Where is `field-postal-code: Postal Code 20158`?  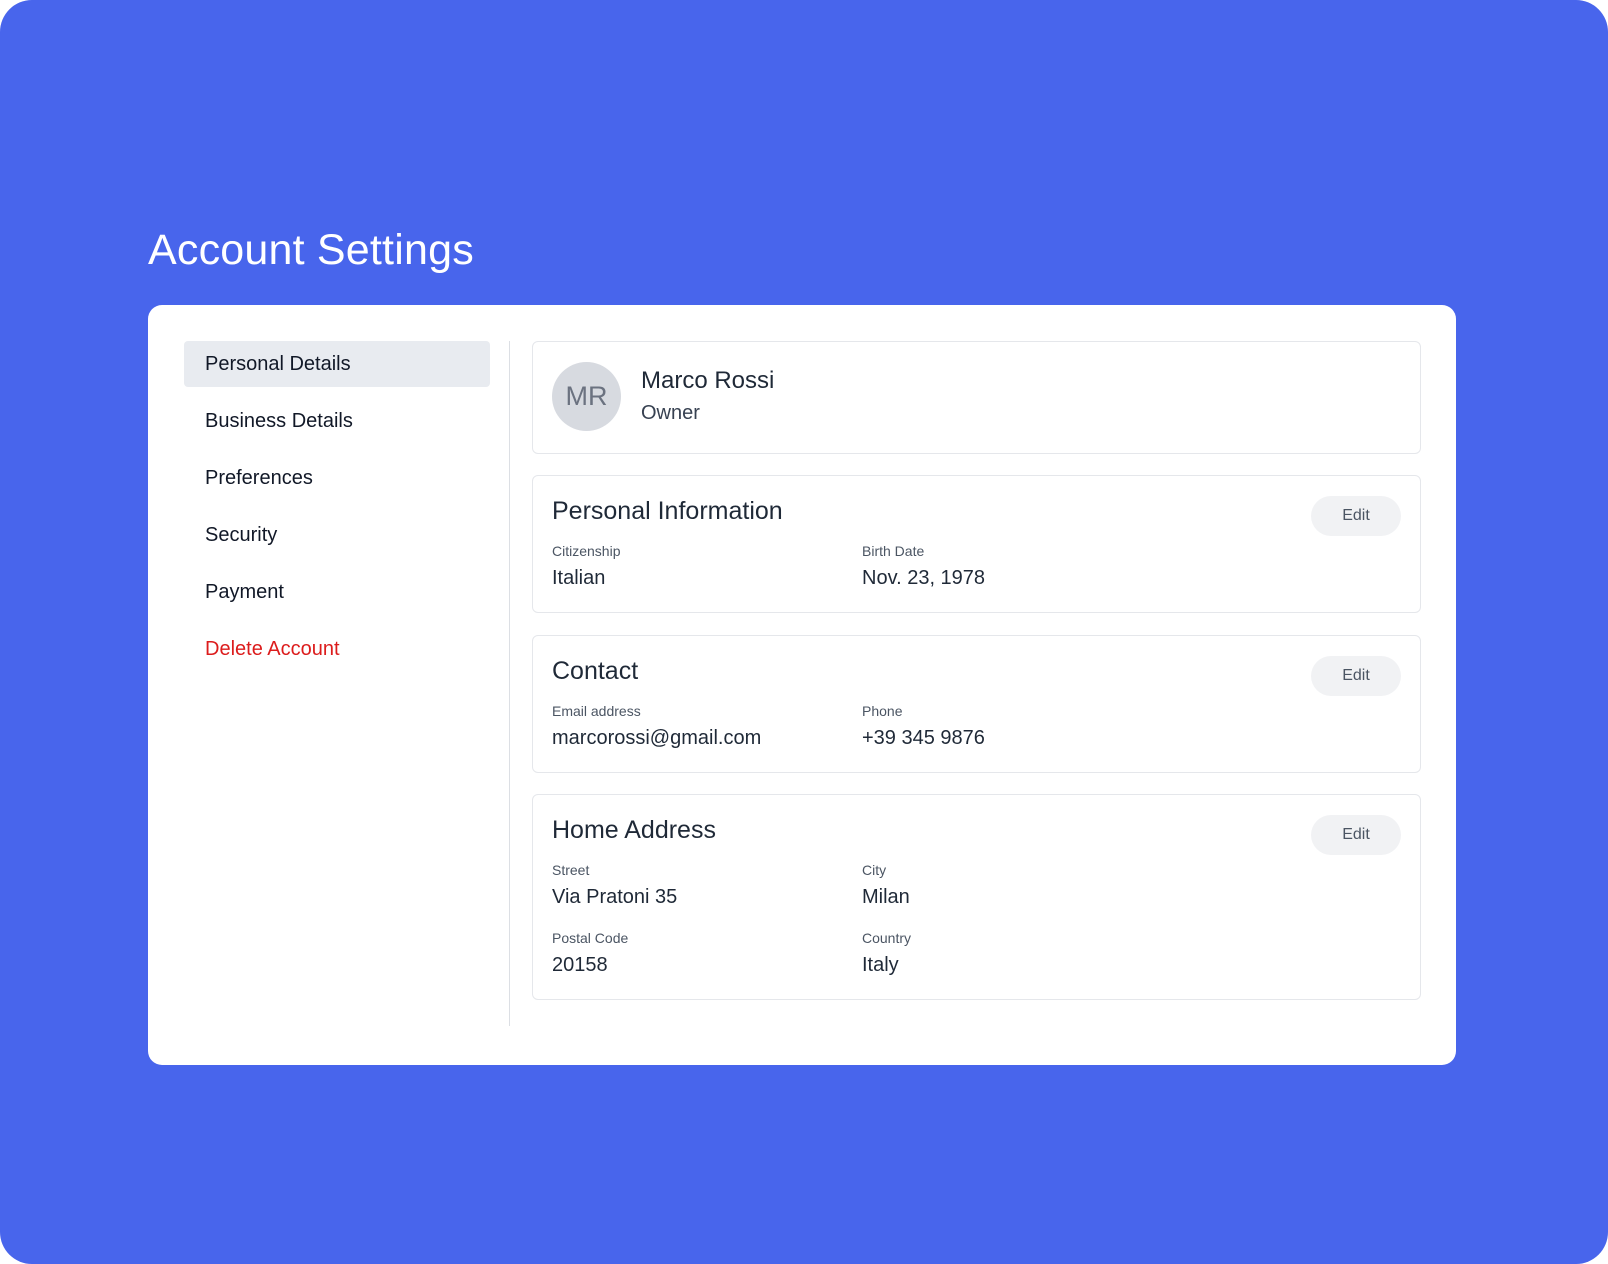
field-postal-code: Postal Code 20158 is located at coordinates (590, 953).